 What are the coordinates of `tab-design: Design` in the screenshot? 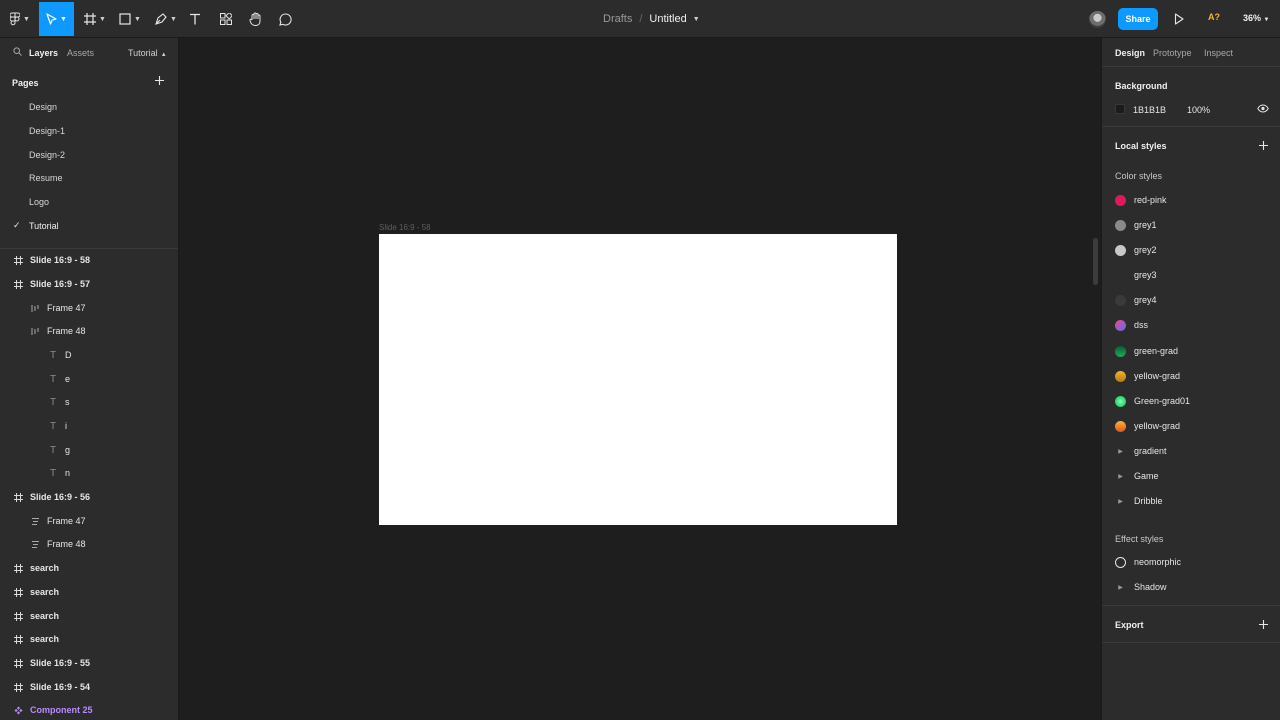 It's located at (1130, 53).